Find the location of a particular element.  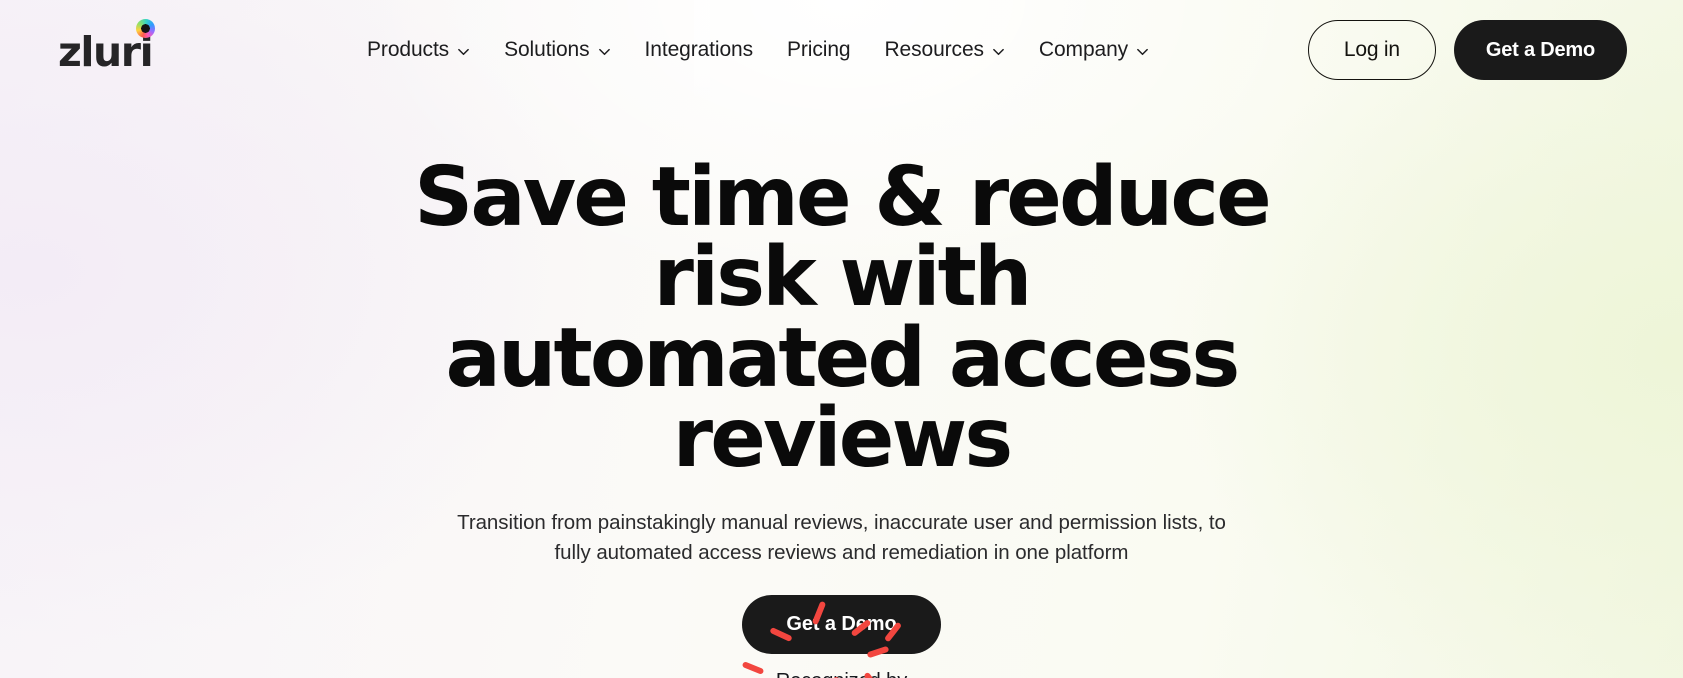

nav-item-label: Products is located at coordinates (408, 49).